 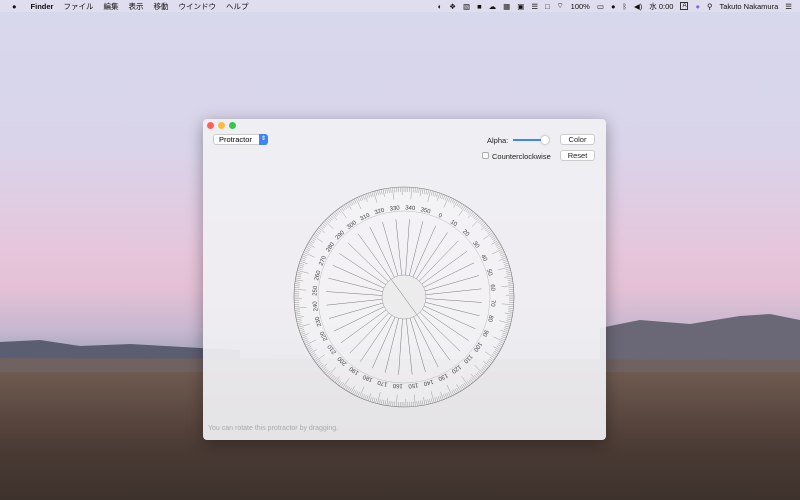 What do you see at coordinates (560, 6) in the screenshot?
I see `wifi-icon: ⌔` at bounding box center [560, 6].